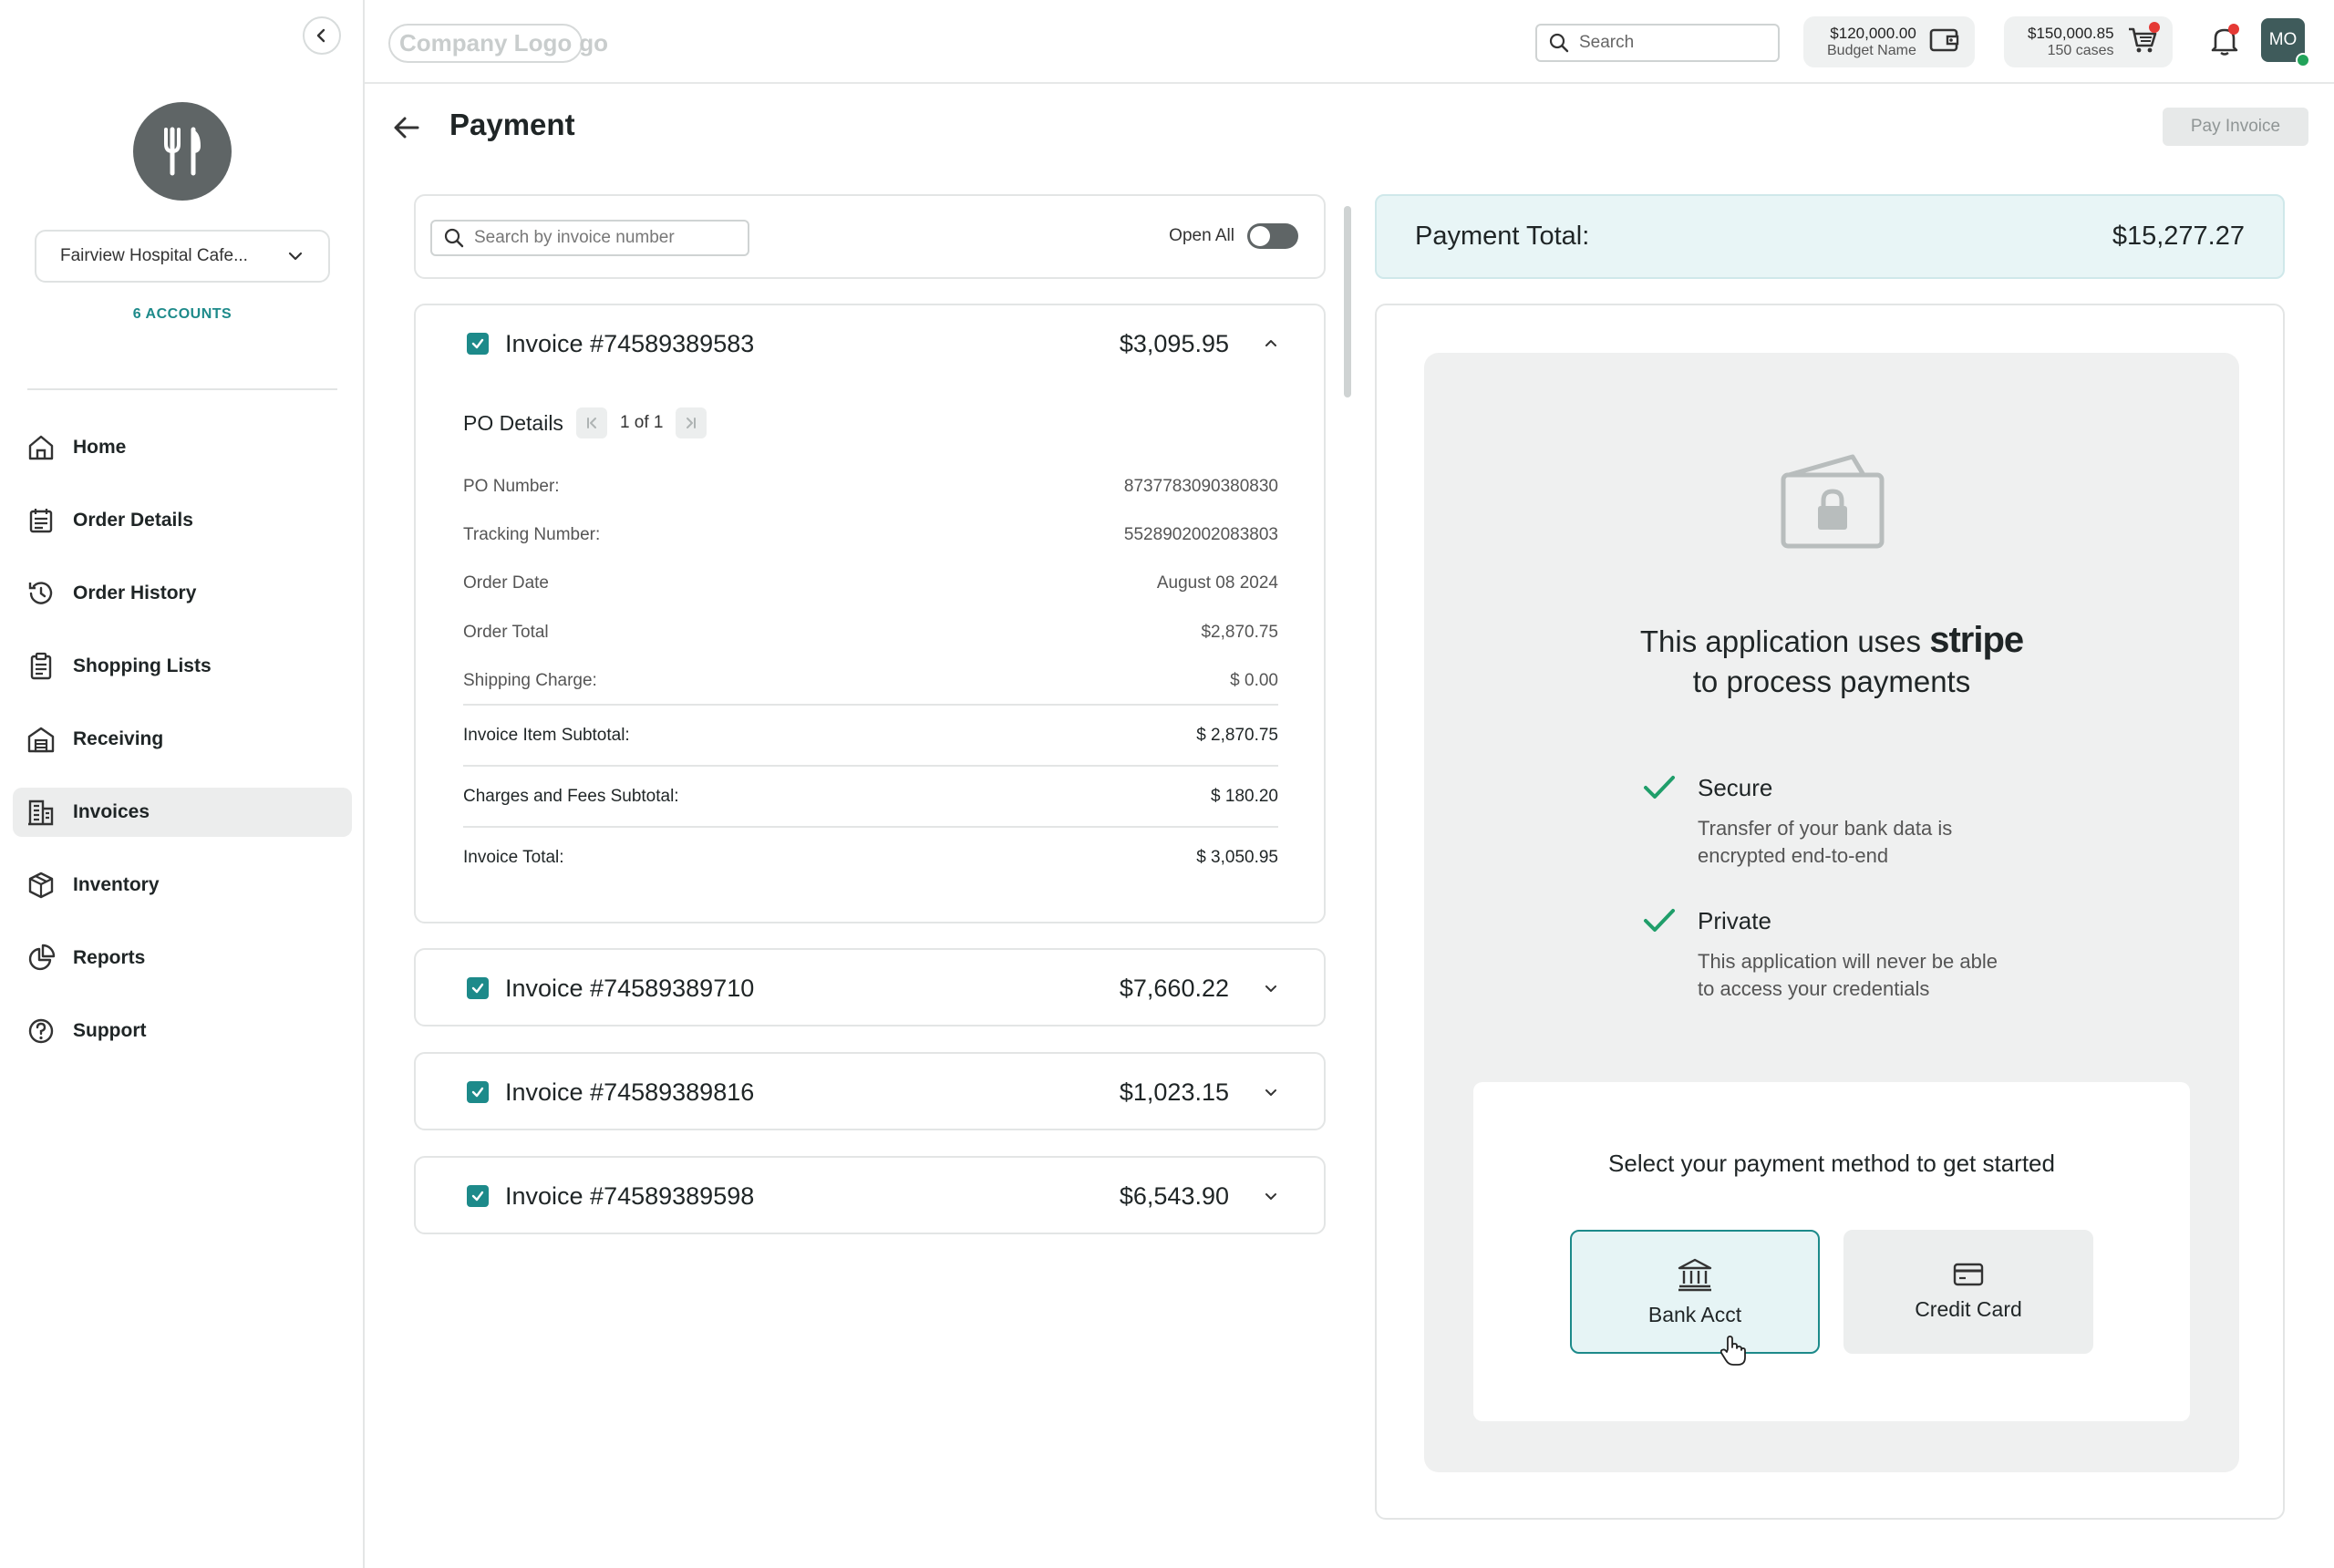 This screenshot has width=2334, height=1568. What do you see at coordinates (182, 1031) in the screenshot?
I see `sidebar-item-support: Support` at bounding box center [182, 1031].